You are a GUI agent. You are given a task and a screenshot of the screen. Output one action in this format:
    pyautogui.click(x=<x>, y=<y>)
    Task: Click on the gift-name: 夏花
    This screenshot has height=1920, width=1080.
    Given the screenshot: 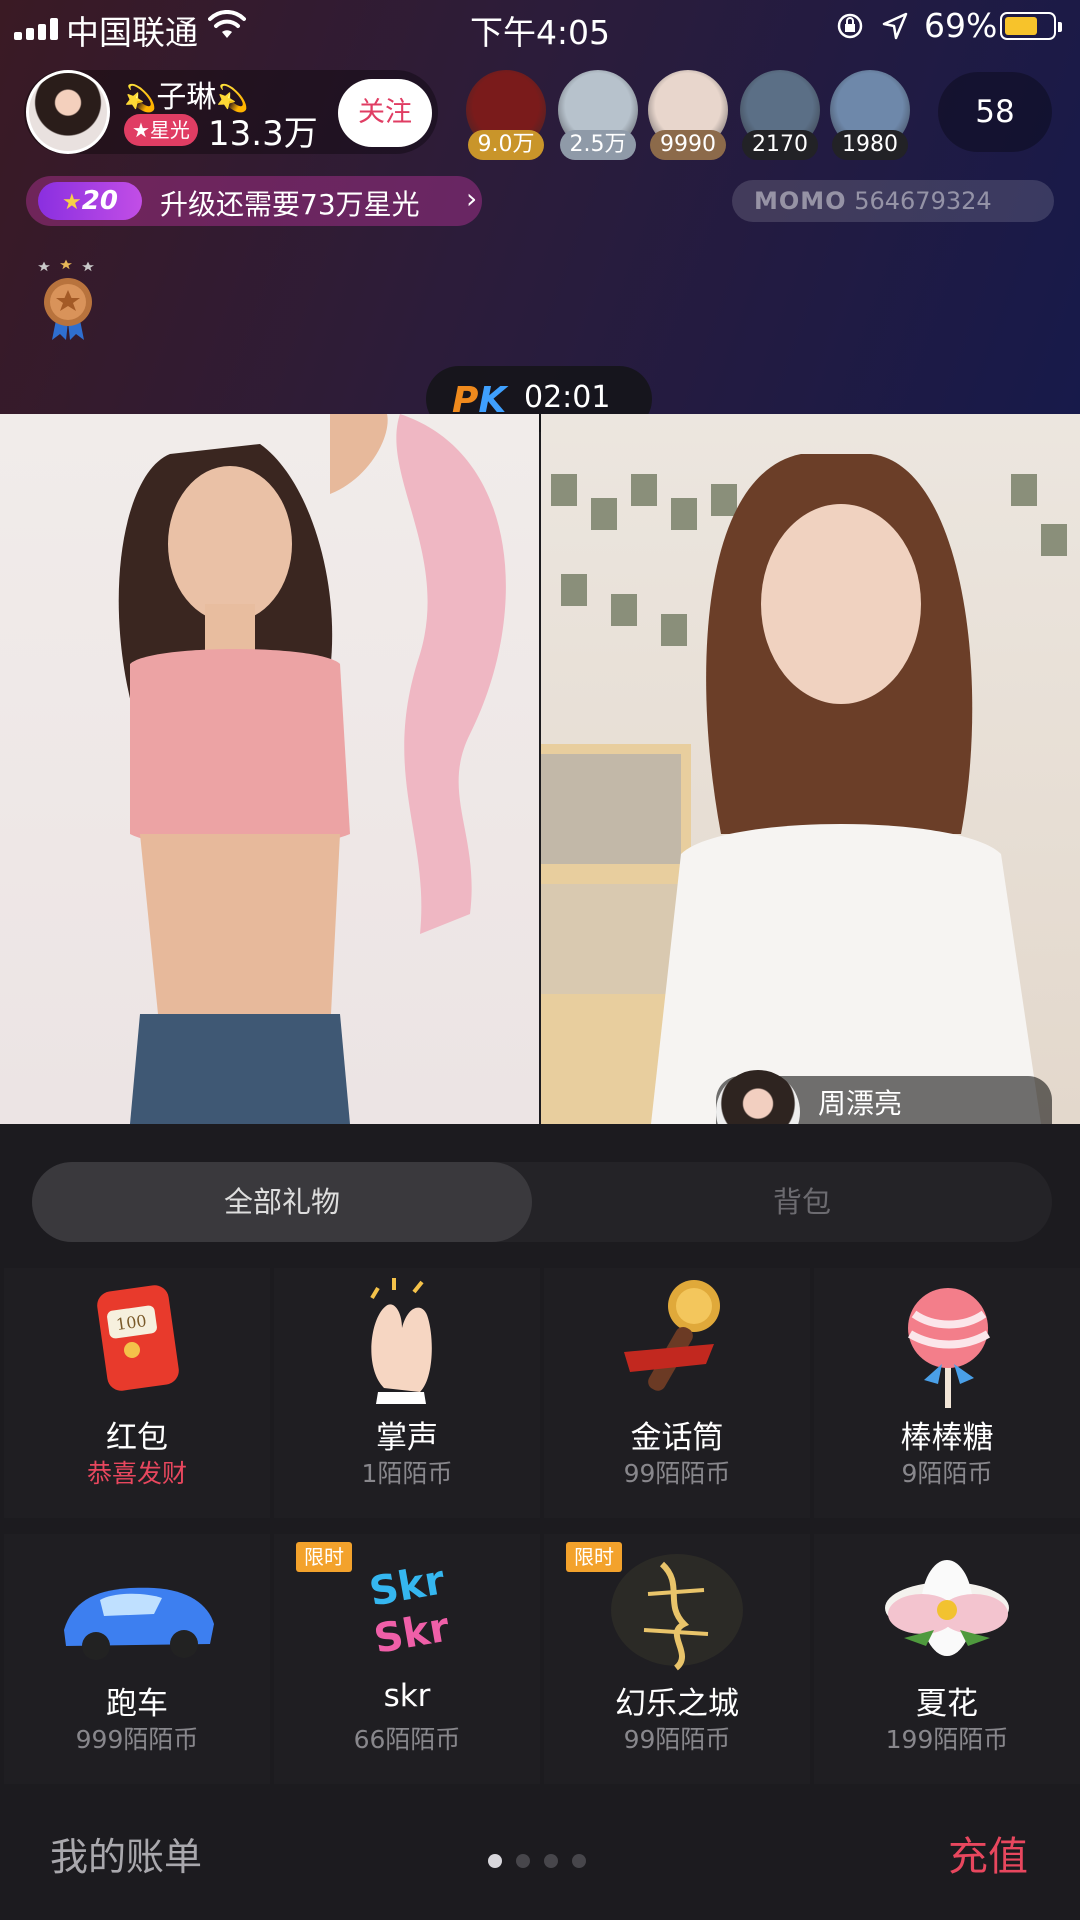 What is the action you would take?
    pyautogui.click(x=947, y=1704)
    